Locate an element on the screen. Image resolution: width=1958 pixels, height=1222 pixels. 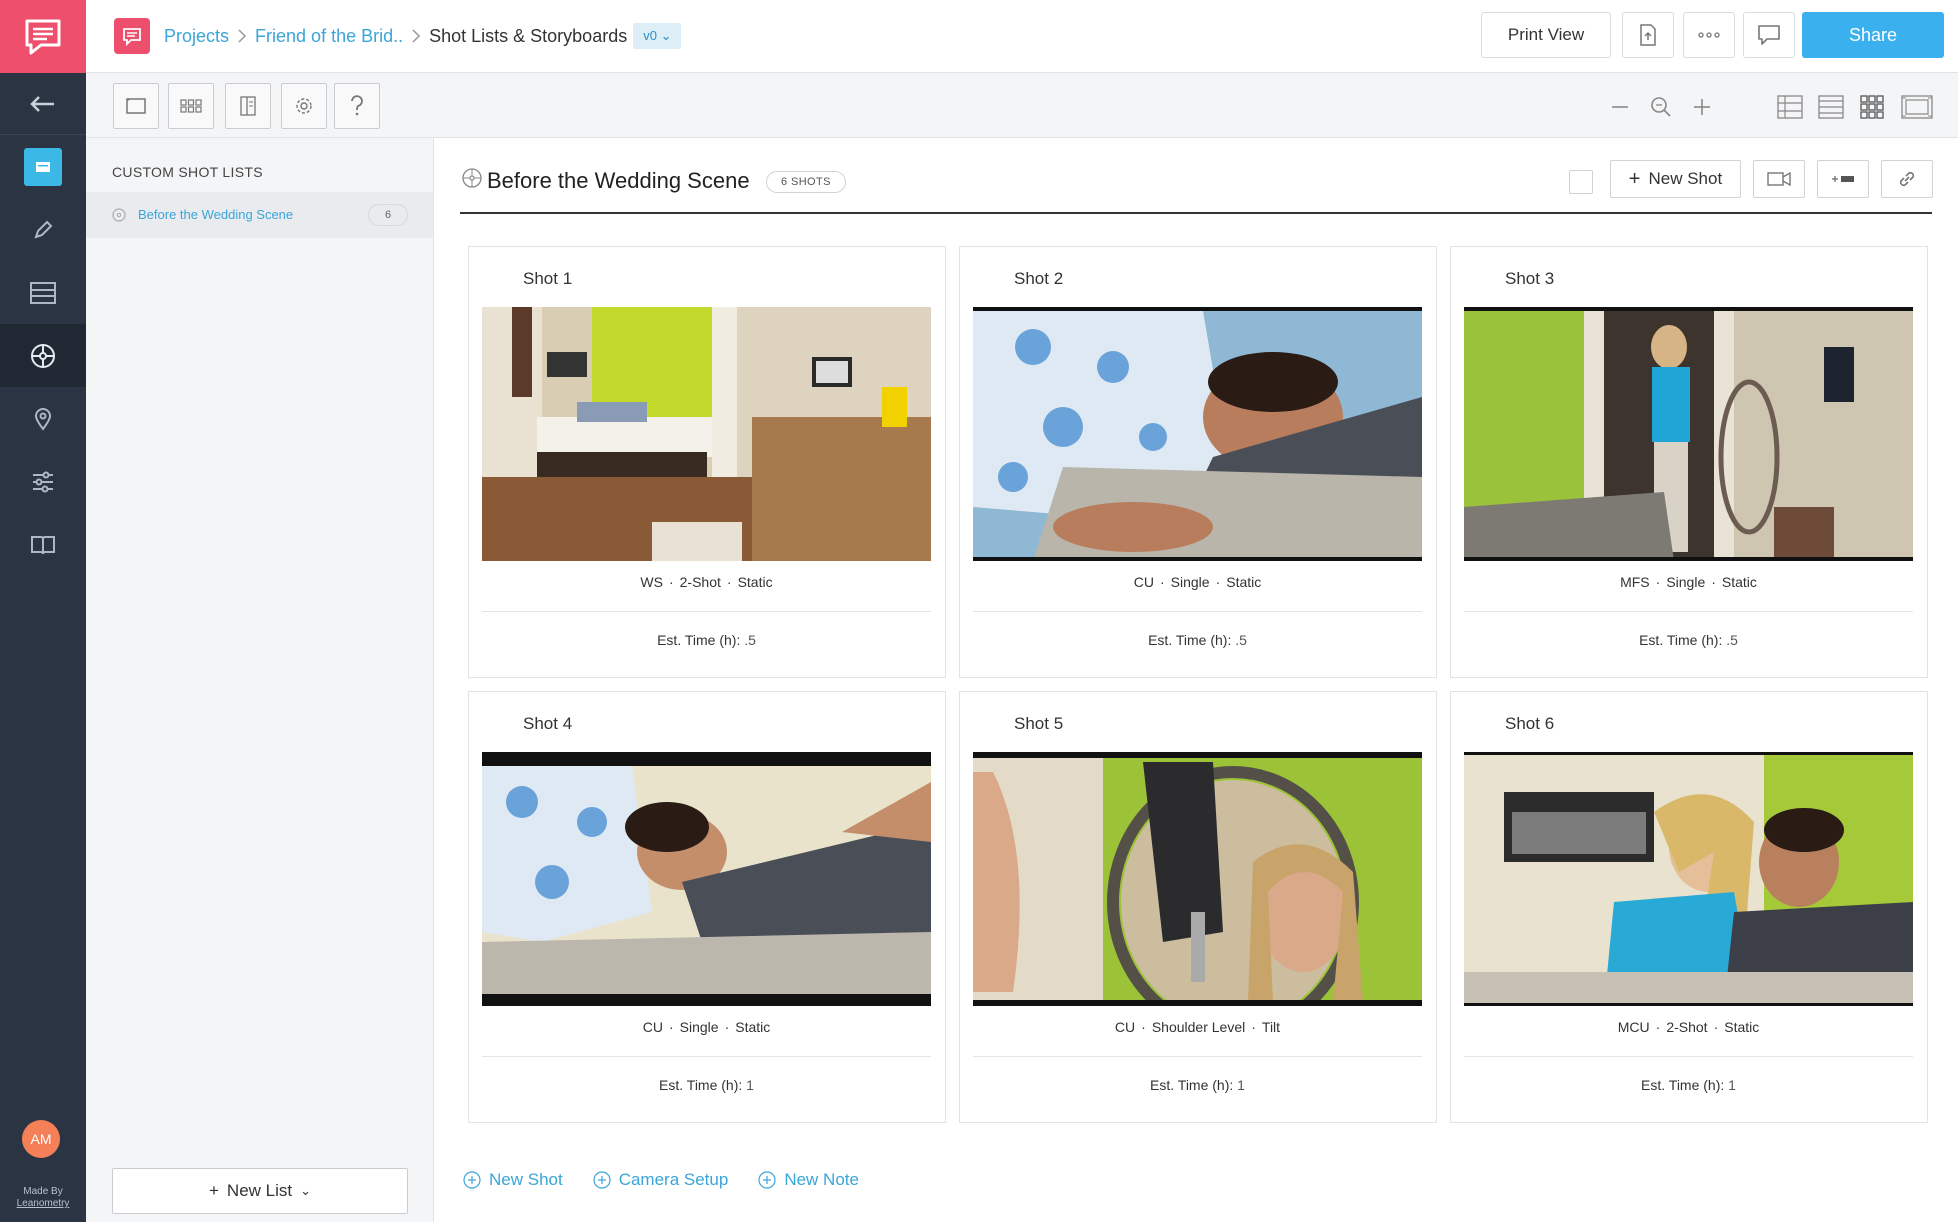
filmstrip-icon is located at coordinates (1917, 107).